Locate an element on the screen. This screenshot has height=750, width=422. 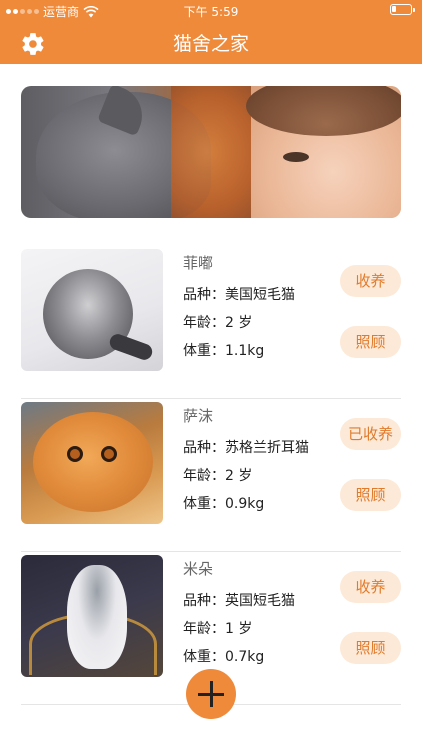
status-time: 下午 5:59 is located at coordinates (211, 12).